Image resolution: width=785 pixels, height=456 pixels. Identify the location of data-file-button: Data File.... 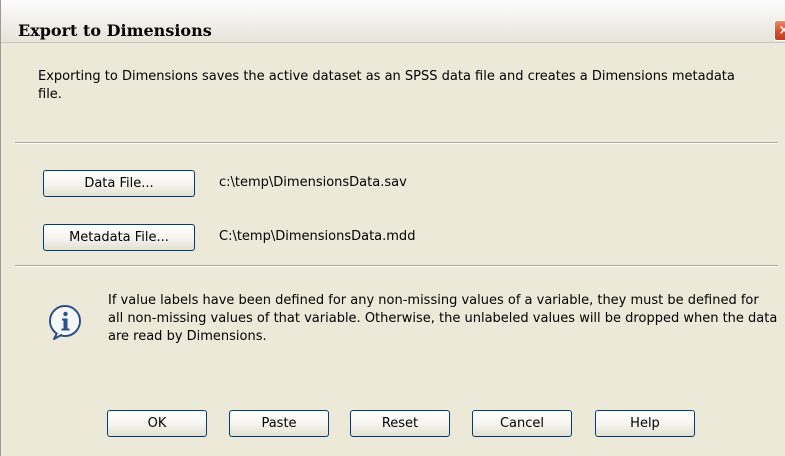
(119, 183).